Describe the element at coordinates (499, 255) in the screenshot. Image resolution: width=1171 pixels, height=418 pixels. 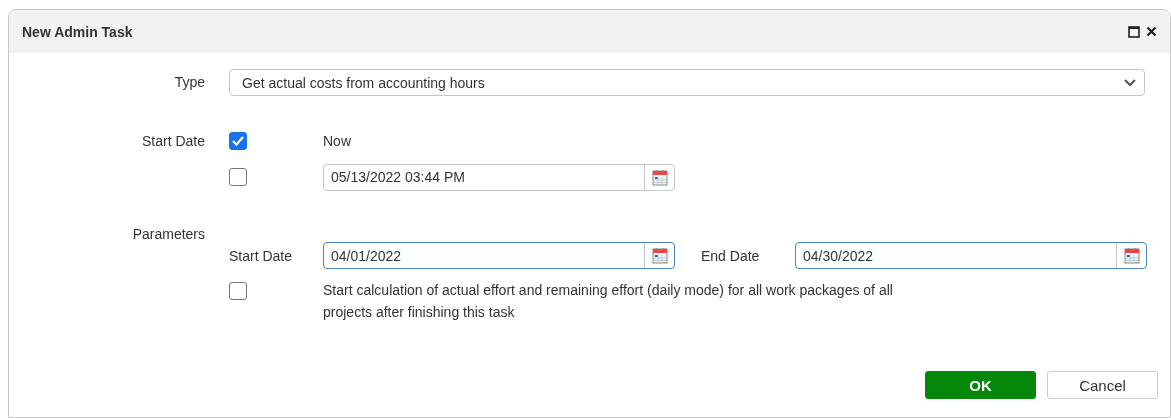
I see `date-field: 04/01/2022` at that location.